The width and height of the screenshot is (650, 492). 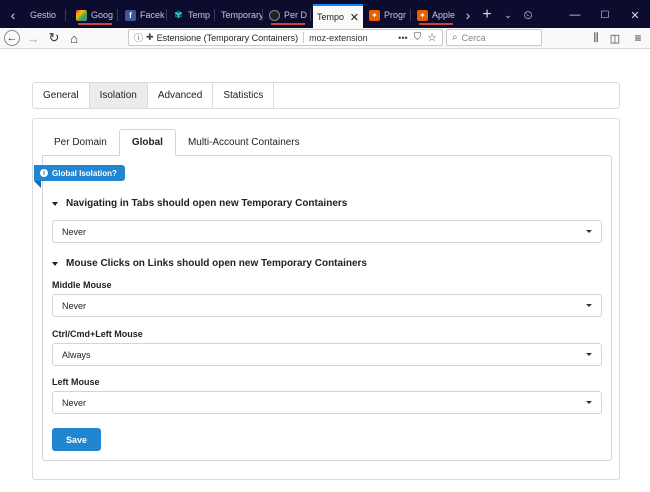 I want to click on browser-tab-active: Tempo ✕, so click(x=338, y=16).